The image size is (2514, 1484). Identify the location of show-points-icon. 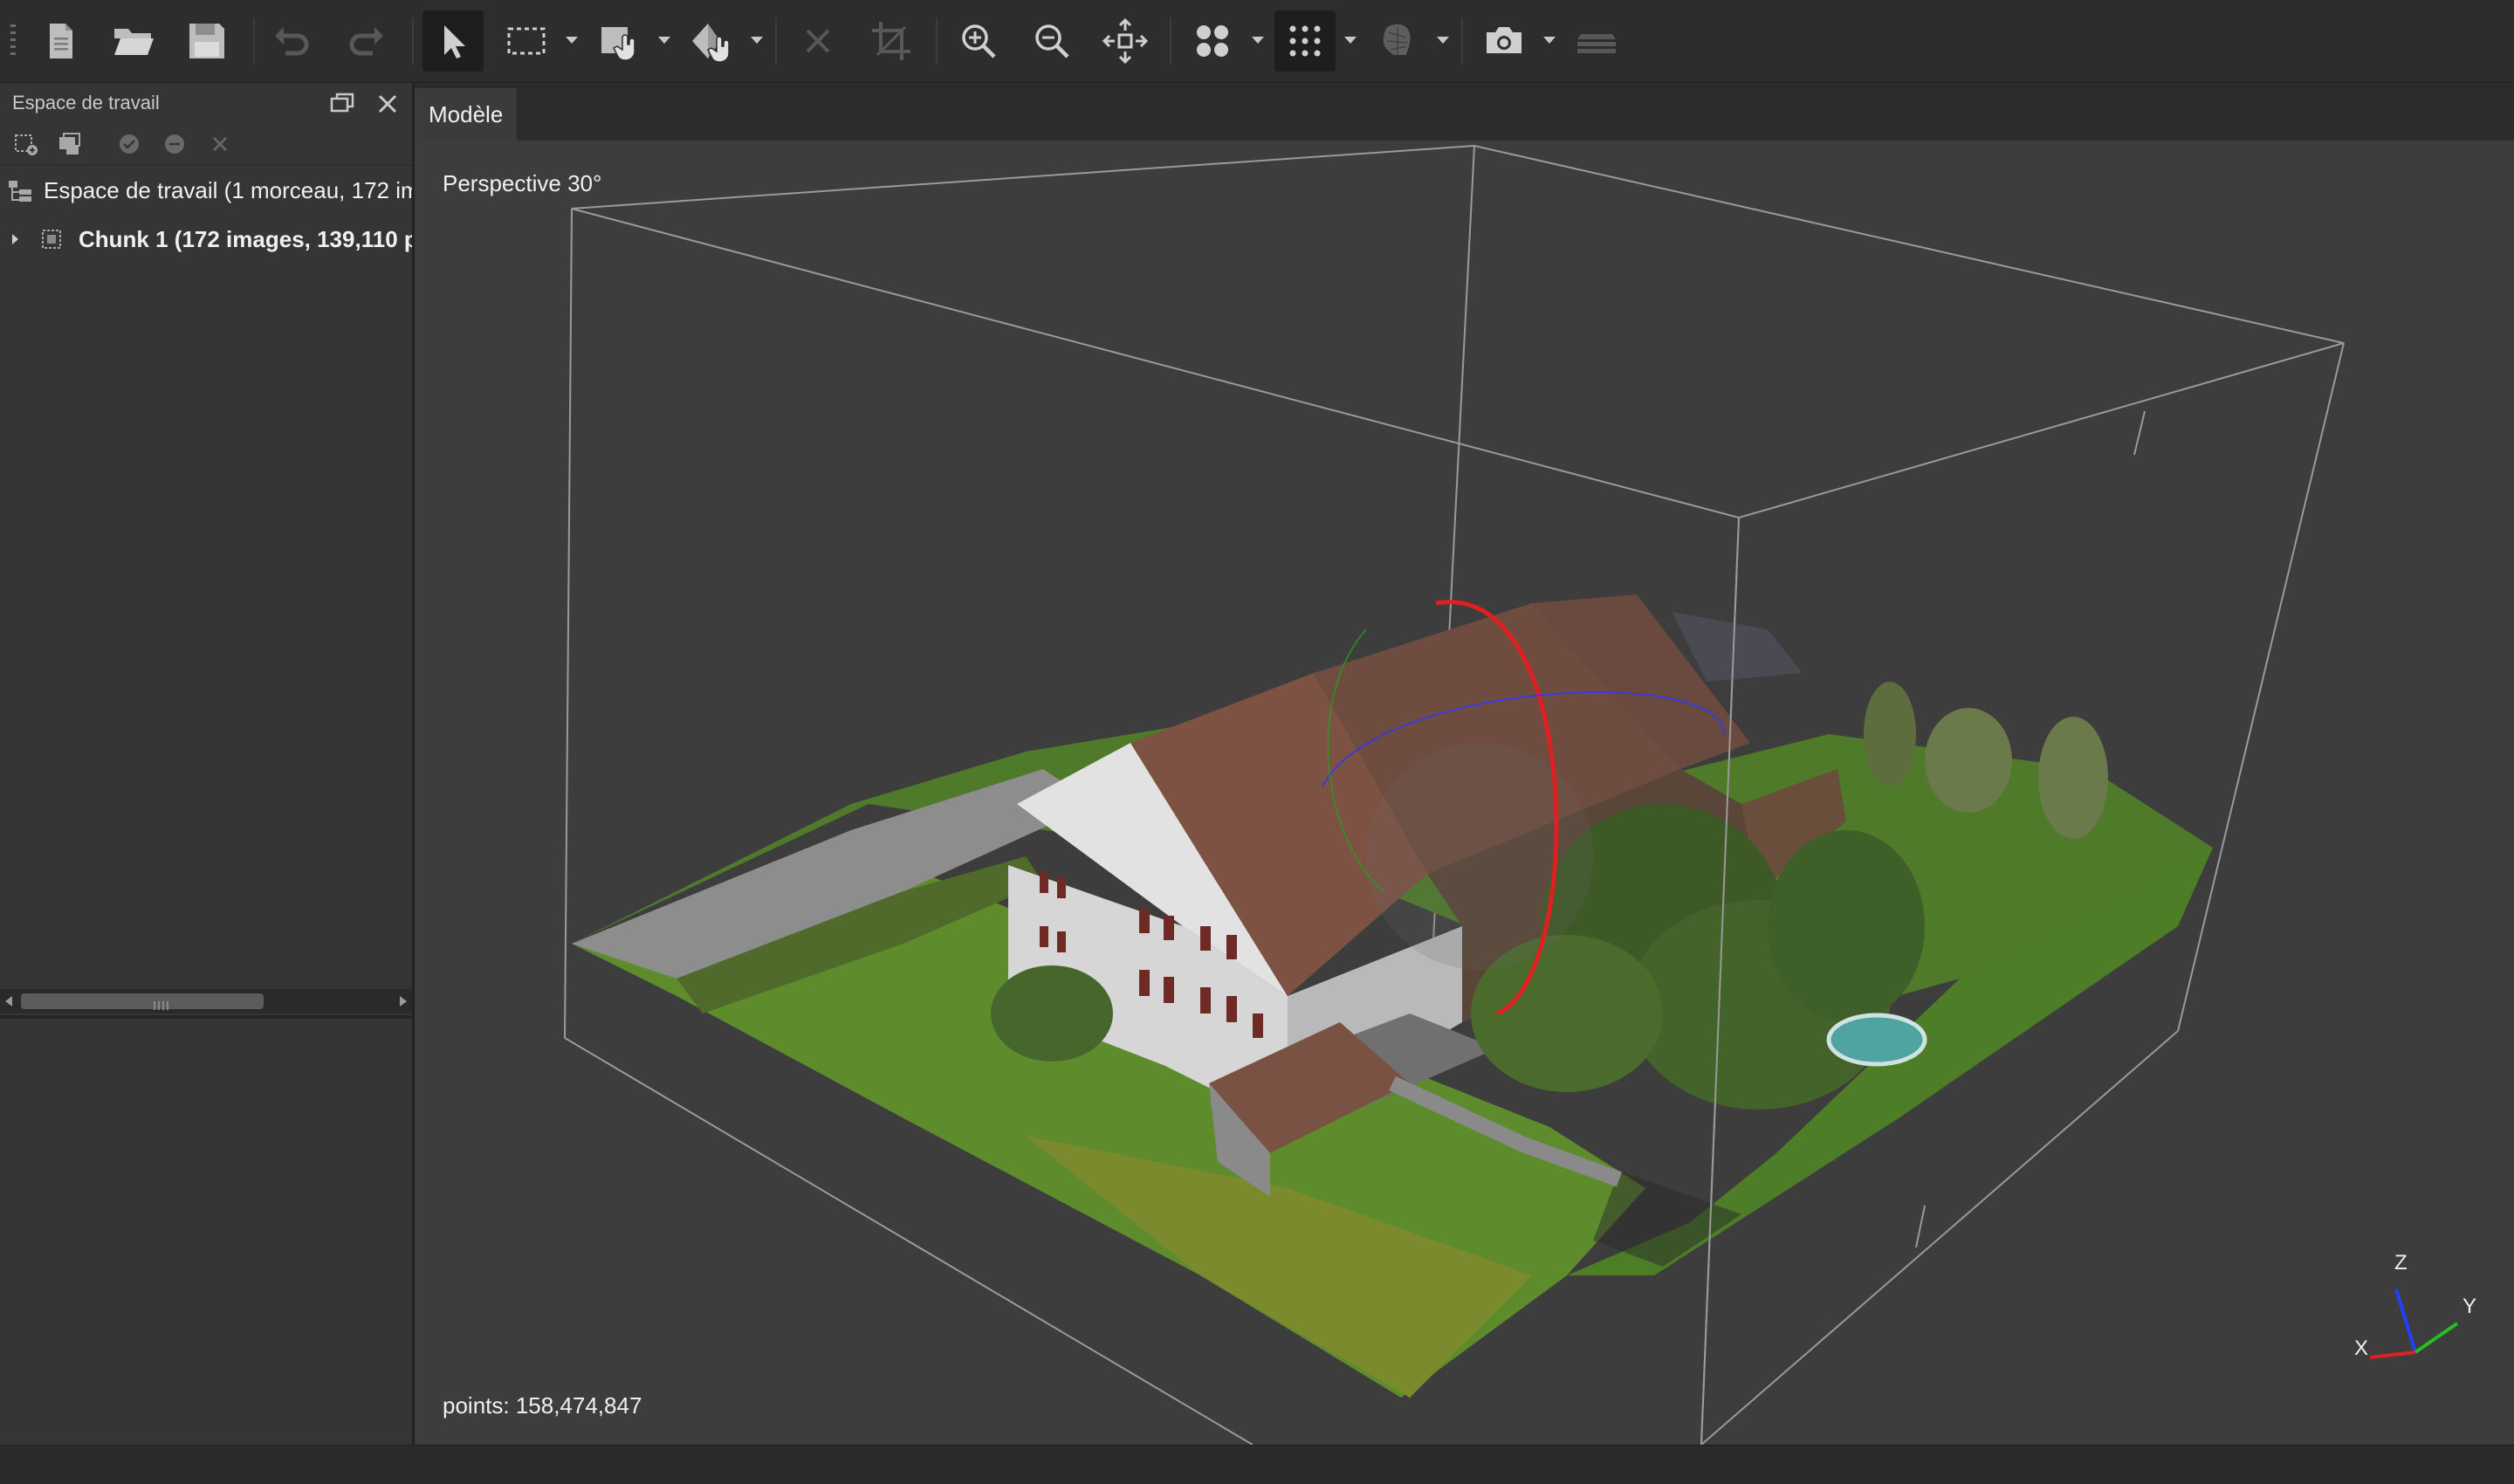
(1212, 41).